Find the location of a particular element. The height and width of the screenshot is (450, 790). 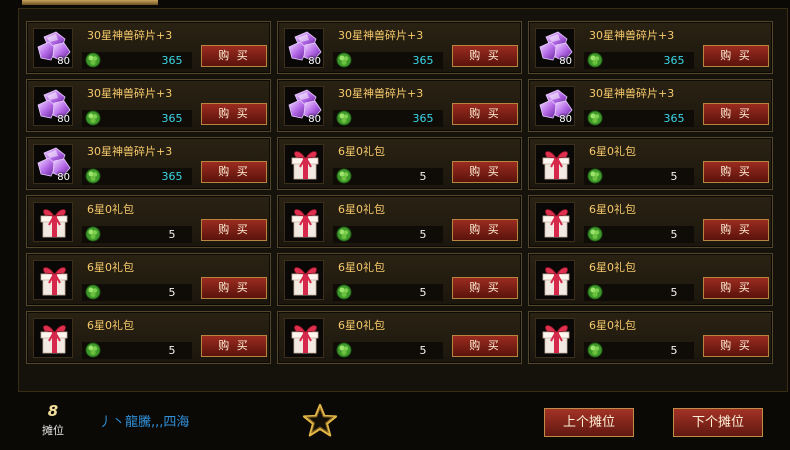

next-stall-button: 下个摊位 is located at coordinates (718, 422).